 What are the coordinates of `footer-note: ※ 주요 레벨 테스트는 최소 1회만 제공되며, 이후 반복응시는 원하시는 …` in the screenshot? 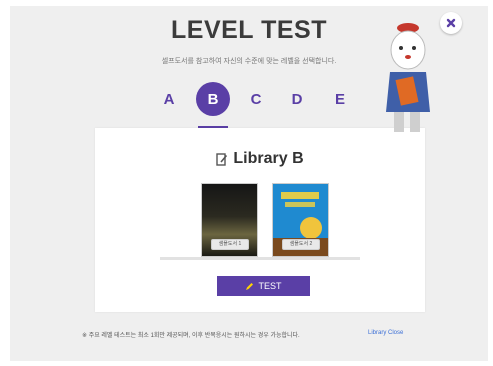 It's located at (191, 336).